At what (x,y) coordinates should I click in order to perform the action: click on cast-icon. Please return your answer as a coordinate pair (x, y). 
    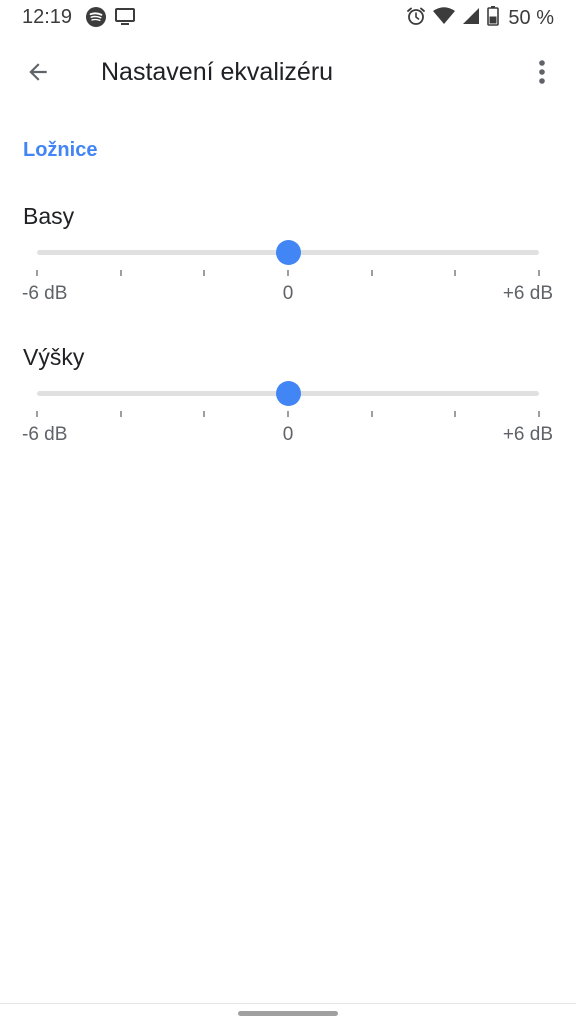
    Looking at the image, I should click on (125, 19).